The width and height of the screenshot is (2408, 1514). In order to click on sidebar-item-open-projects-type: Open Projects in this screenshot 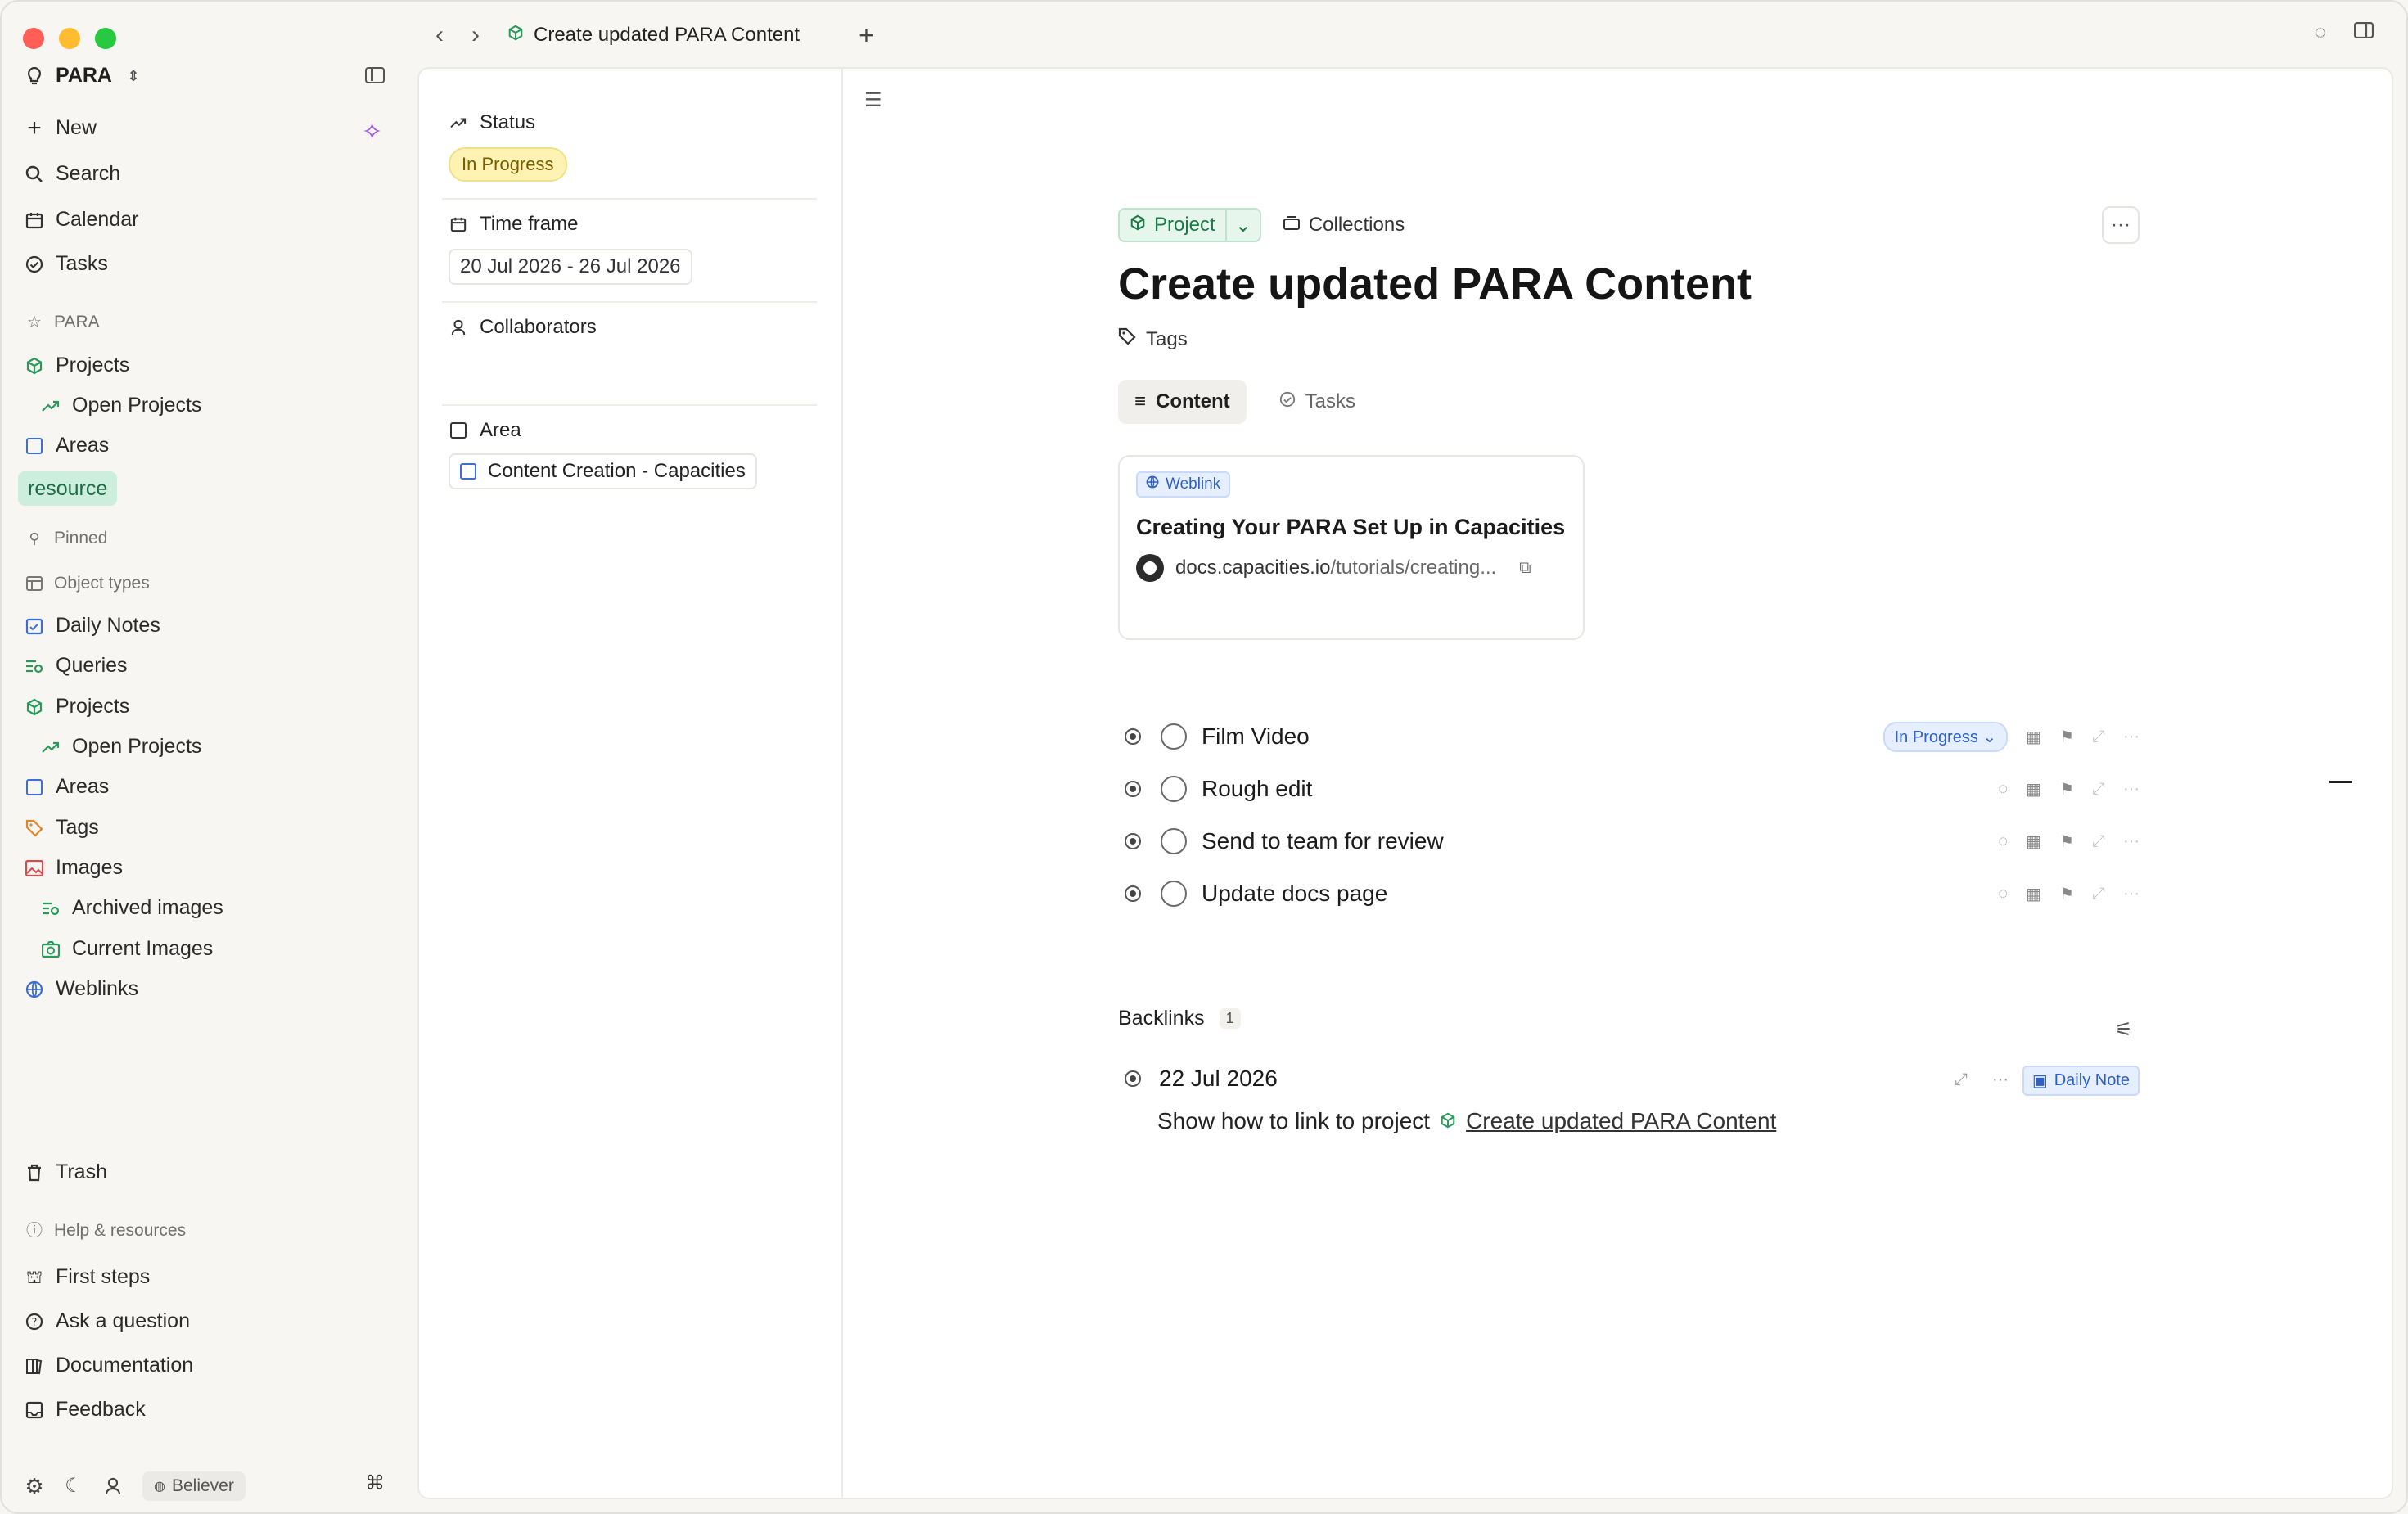, I will do `click(121, 747)`.